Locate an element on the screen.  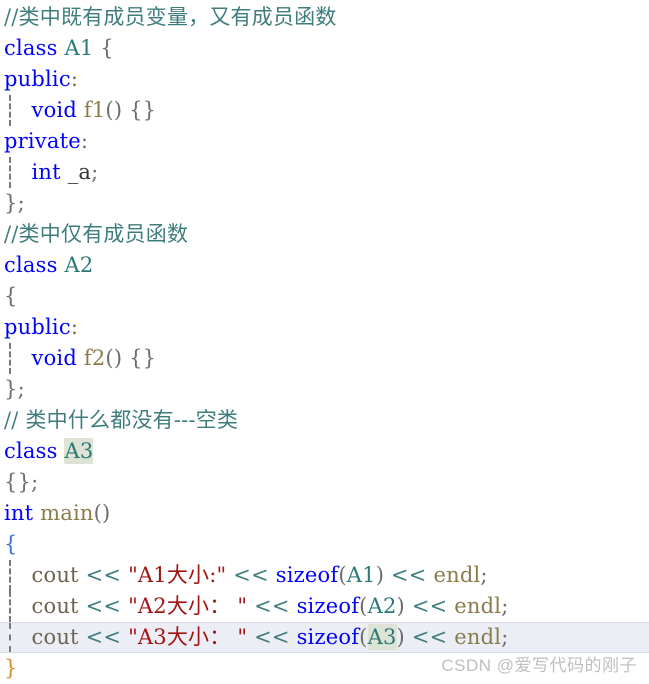
code-line: cout << "A3大小： " << sizeof(A3) << endl; is located at coordinates (324, 637).